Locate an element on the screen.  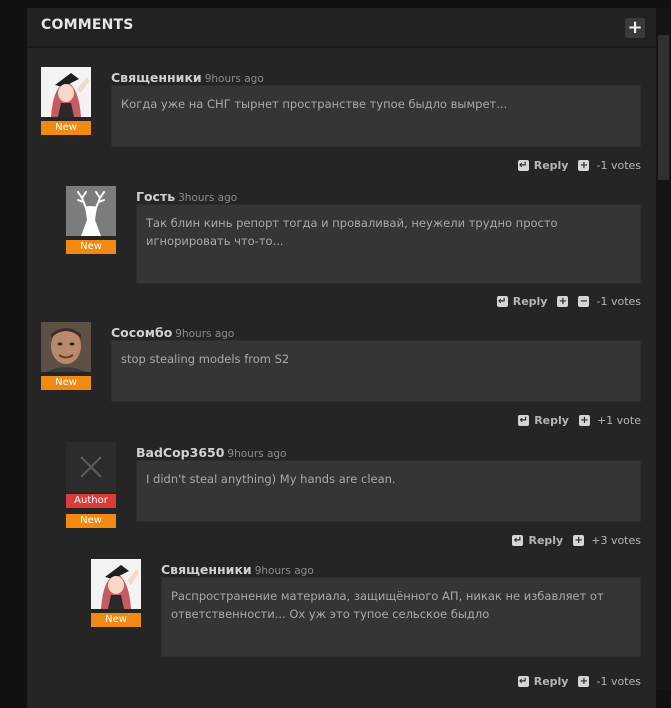
panel-header: COMMENTS + is located at coordinates (341, 28).